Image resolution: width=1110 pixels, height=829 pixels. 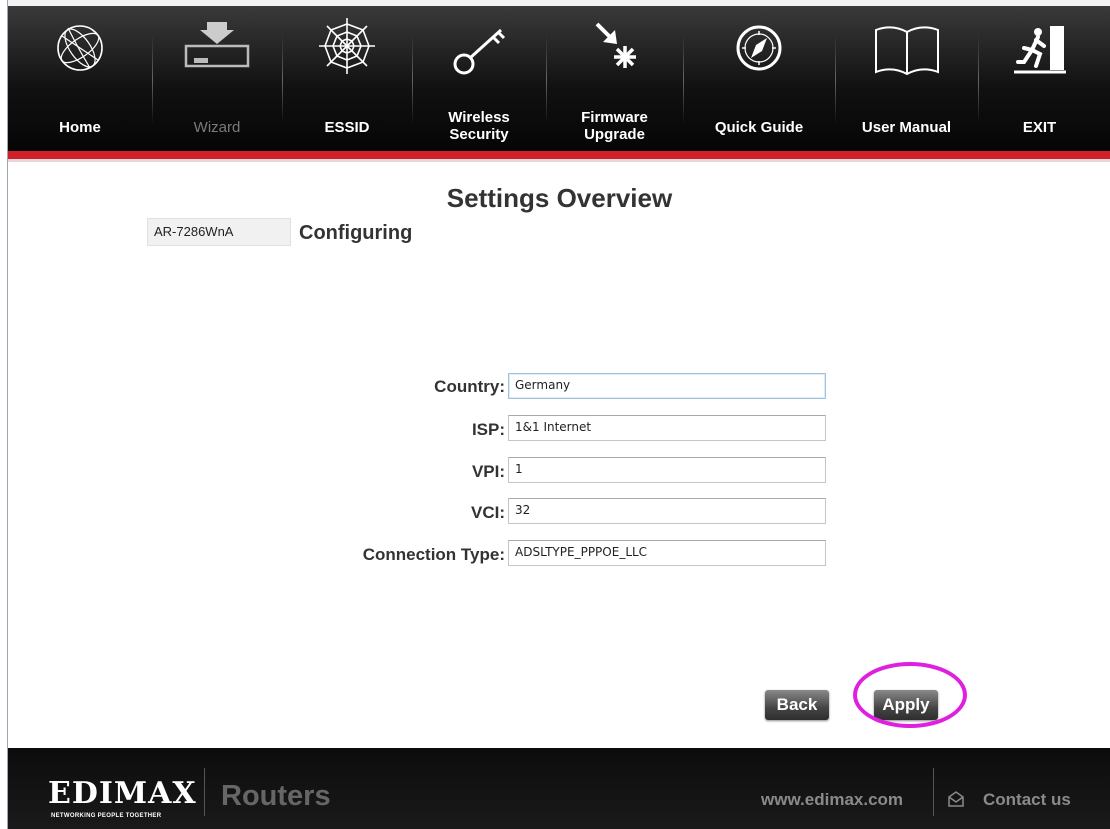 I want to click on country-field: Germany, so click(x=667, y=386).